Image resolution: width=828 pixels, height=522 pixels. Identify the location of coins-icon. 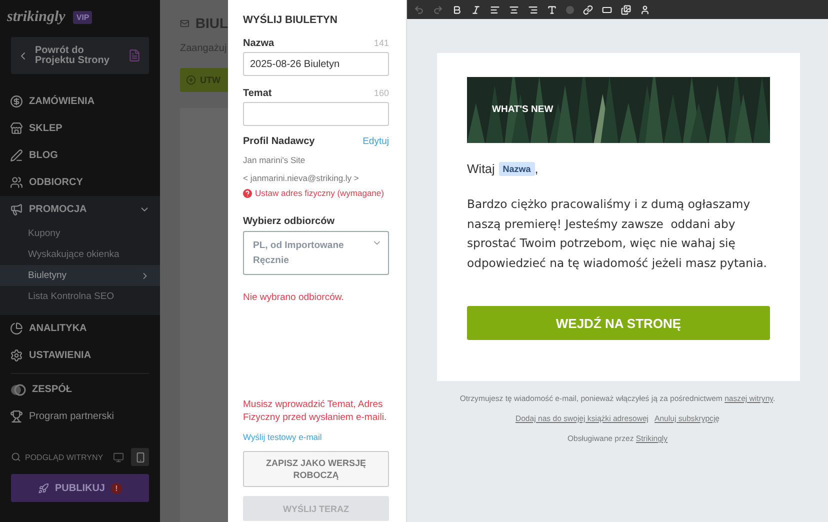
(18, 390).